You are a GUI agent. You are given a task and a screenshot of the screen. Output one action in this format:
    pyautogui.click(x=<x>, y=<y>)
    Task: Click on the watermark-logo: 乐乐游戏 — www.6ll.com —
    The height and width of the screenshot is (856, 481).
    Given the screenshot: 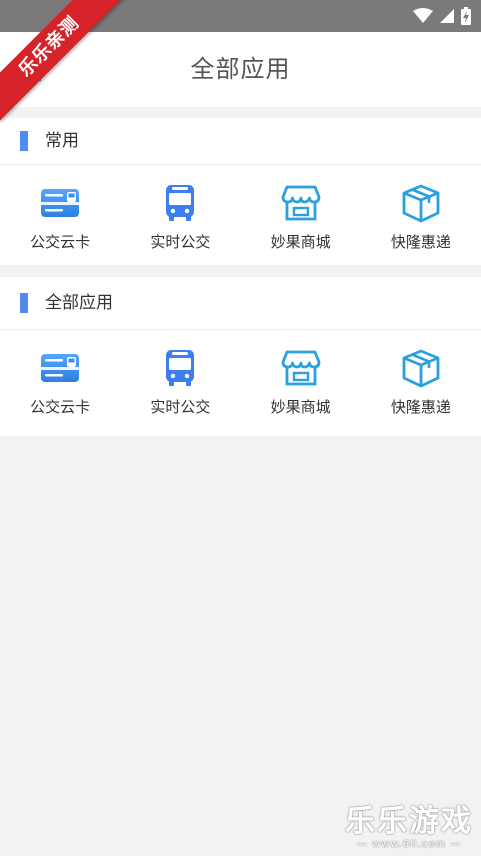 What is the action you would take?
    pyautogui.click(x=409, y=827)
    